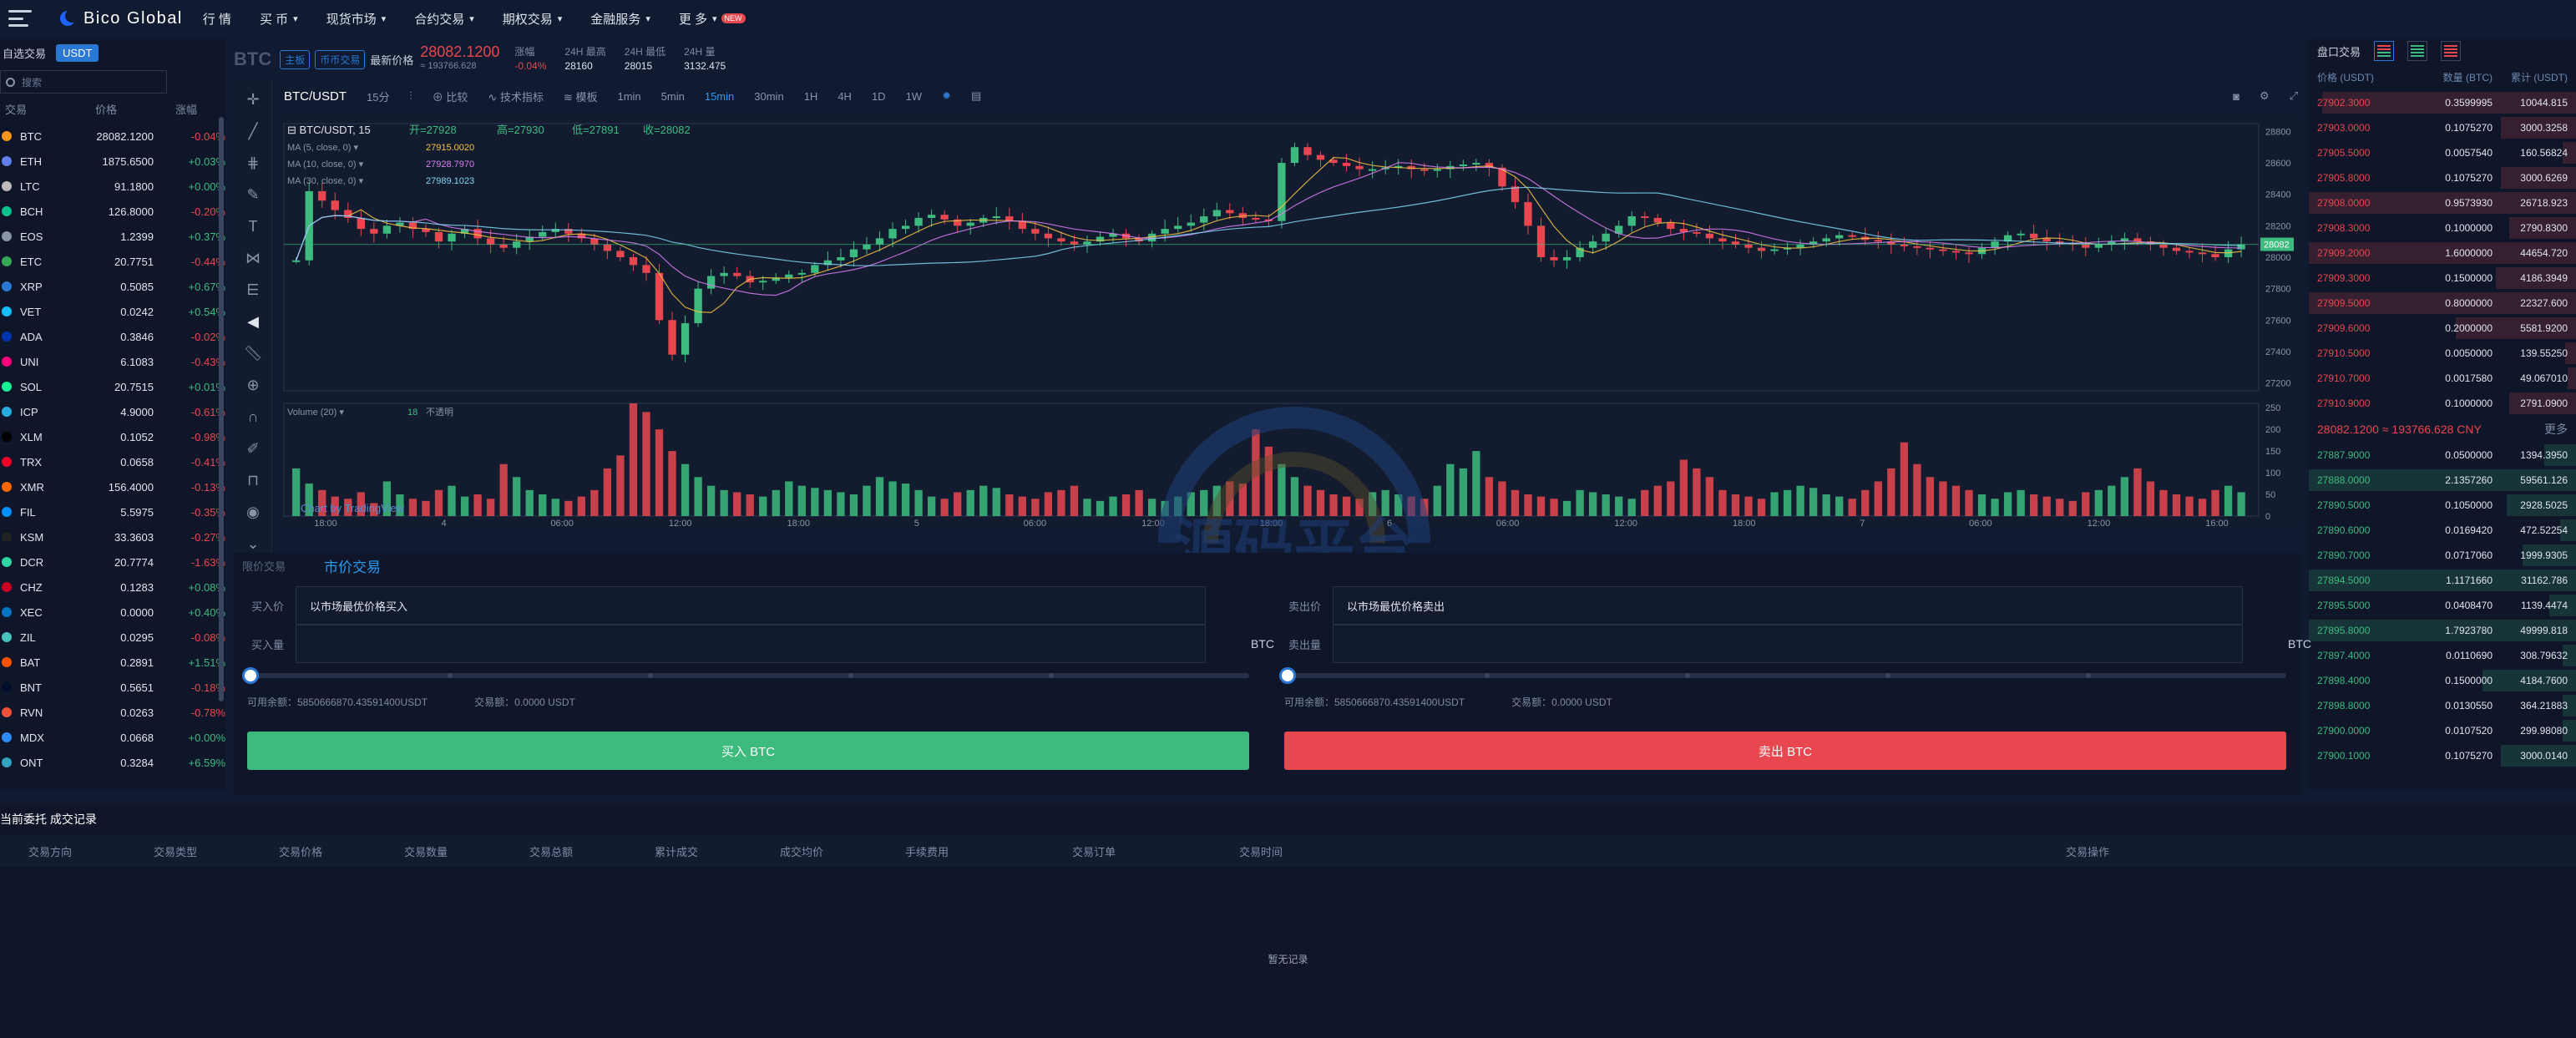  Describe the element at coordinates (1782, 675) in the screenshot. I see `sell-slider` at that location.